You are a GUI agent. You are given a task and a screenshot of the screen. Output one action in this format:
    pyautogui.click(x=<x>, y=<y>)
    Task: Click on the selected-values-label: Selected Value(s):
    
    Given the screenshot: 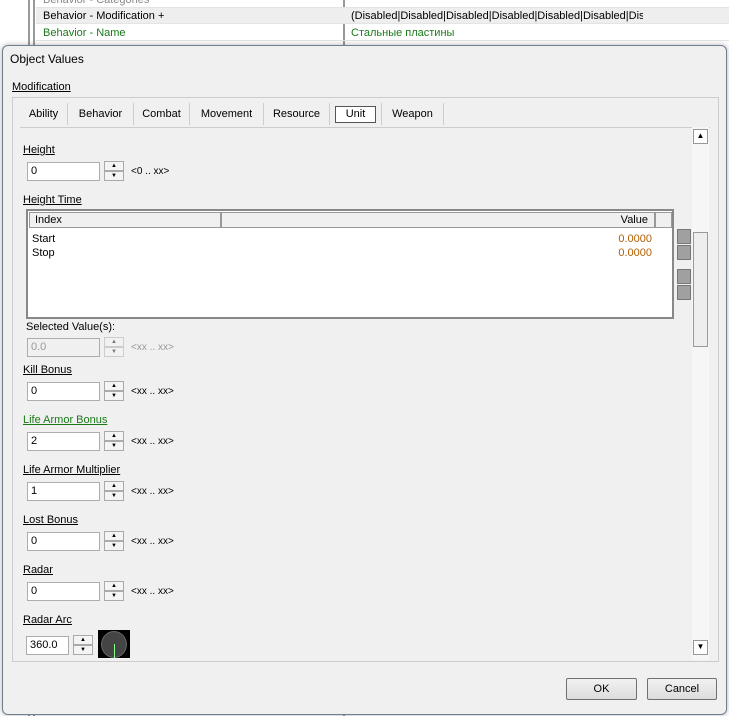 What is the action you would take?
    pyautogui.click(x=71, y=327)
    